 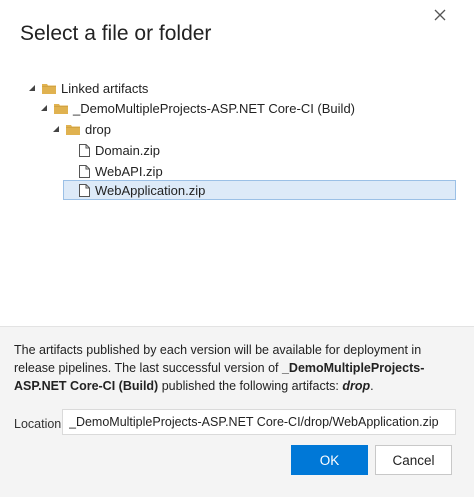 I want to click on close-button, so click(x=440, y=15).